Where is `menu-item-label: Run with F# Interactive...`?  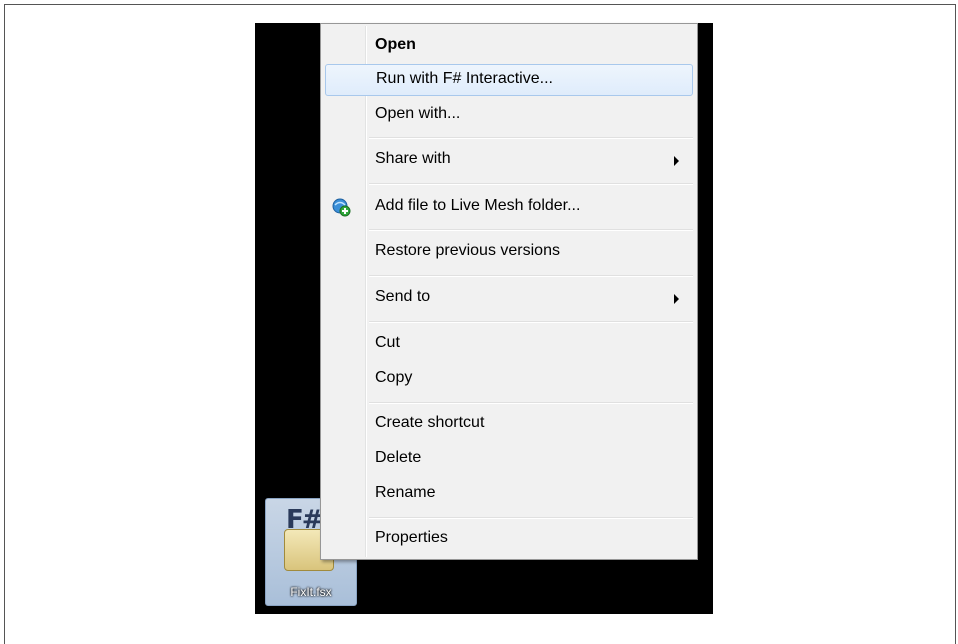 menu-item-label: Run with F# Interactive... is located at coordinates (464, 78).